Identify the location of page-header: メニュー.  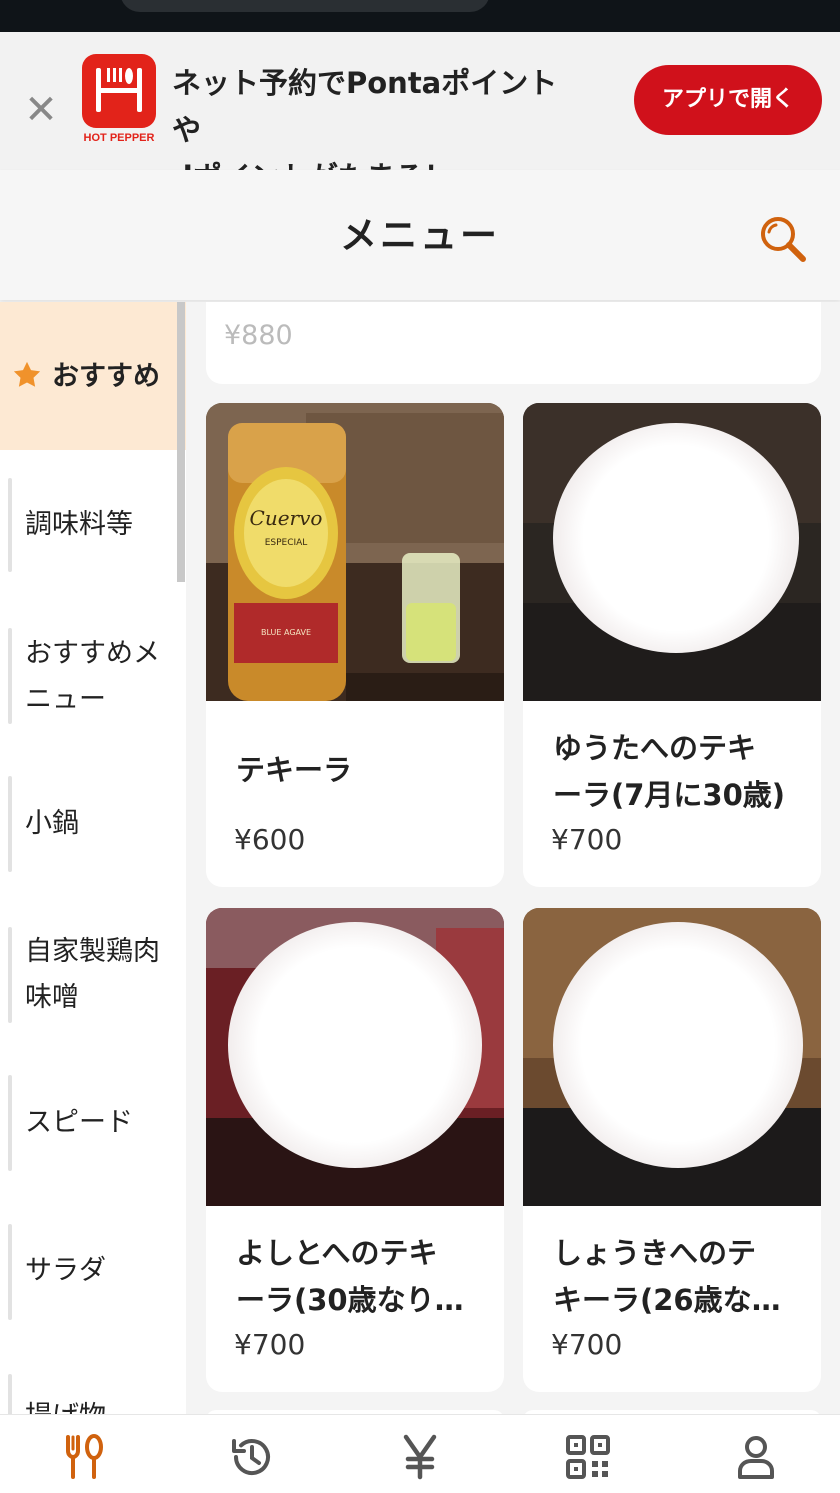
(420, 235).